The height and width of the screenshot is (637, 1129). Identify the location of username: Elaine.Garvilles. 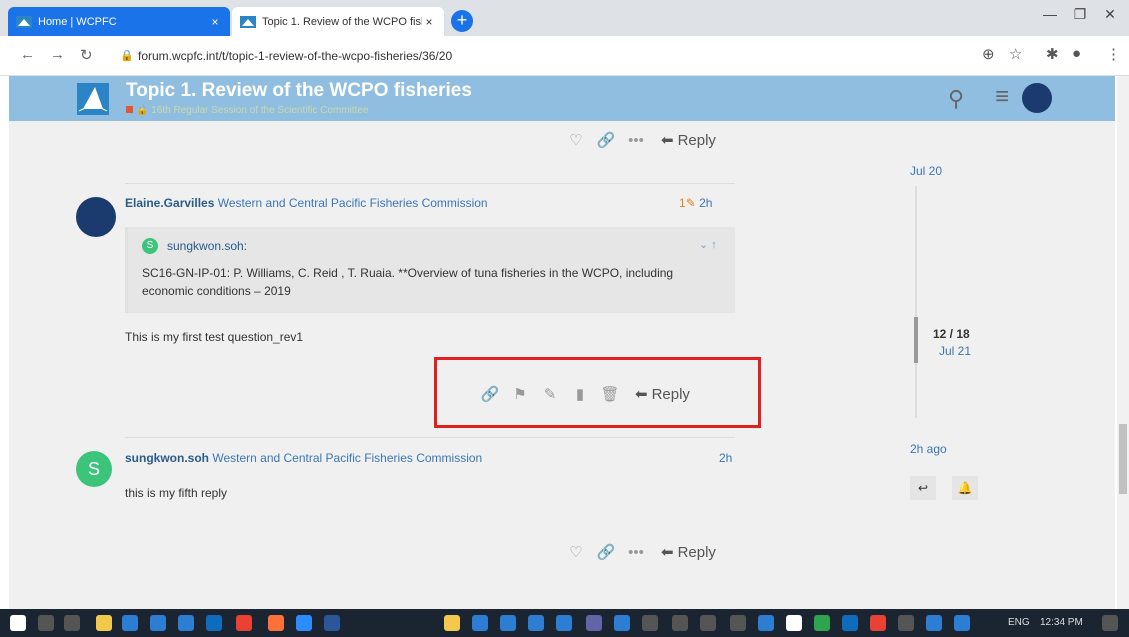
(169, 203).